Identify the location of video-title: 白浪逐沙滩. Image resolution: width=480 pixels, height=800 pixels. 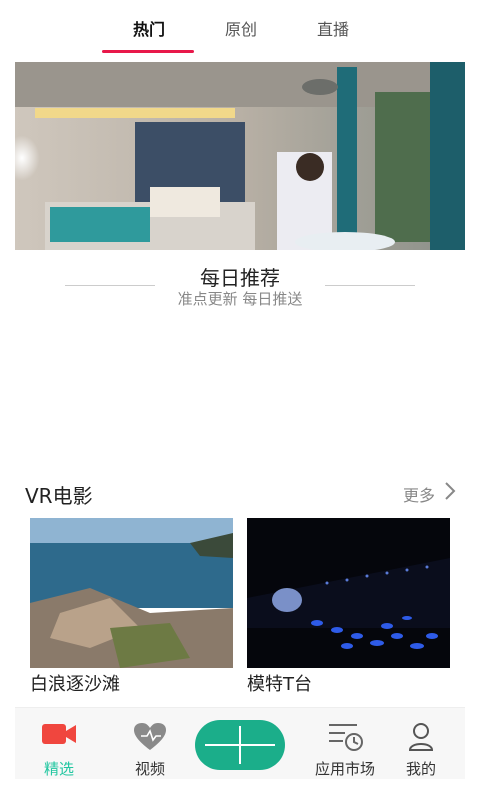
(75, 684).